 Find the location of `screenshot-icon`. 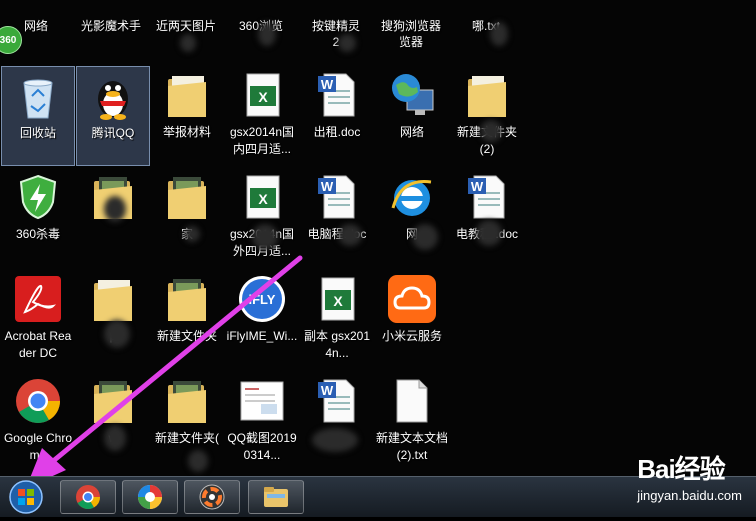

screenshot-icon is located at coordinates (262, 401).